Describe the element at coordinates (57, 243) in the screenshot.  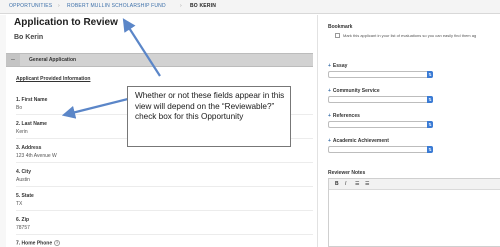
I see `help-icon: ?` at that location.